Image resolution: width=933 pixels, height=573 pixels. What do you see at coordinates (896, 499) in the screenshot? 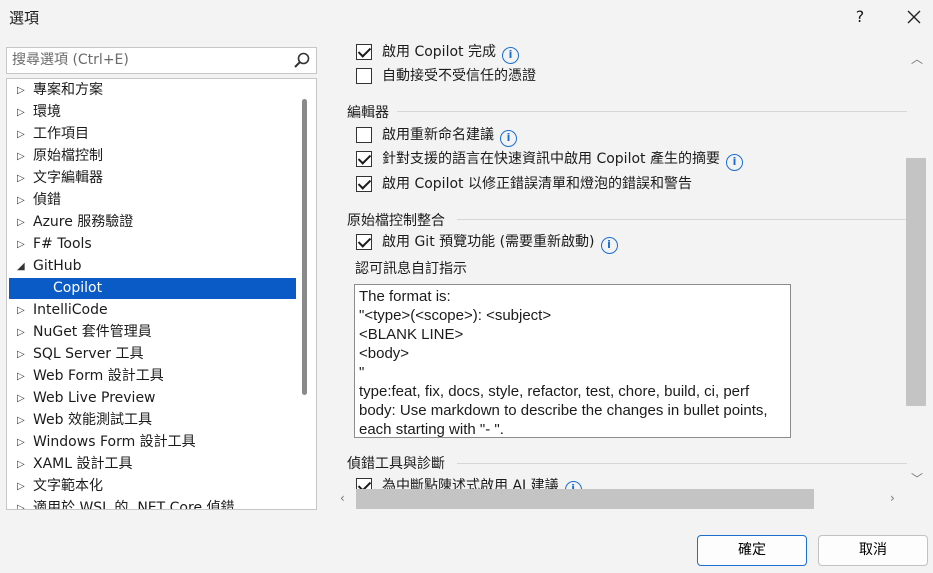
I see `scroll-right-arrow-icon: ›` at bounding box center [896, 499].